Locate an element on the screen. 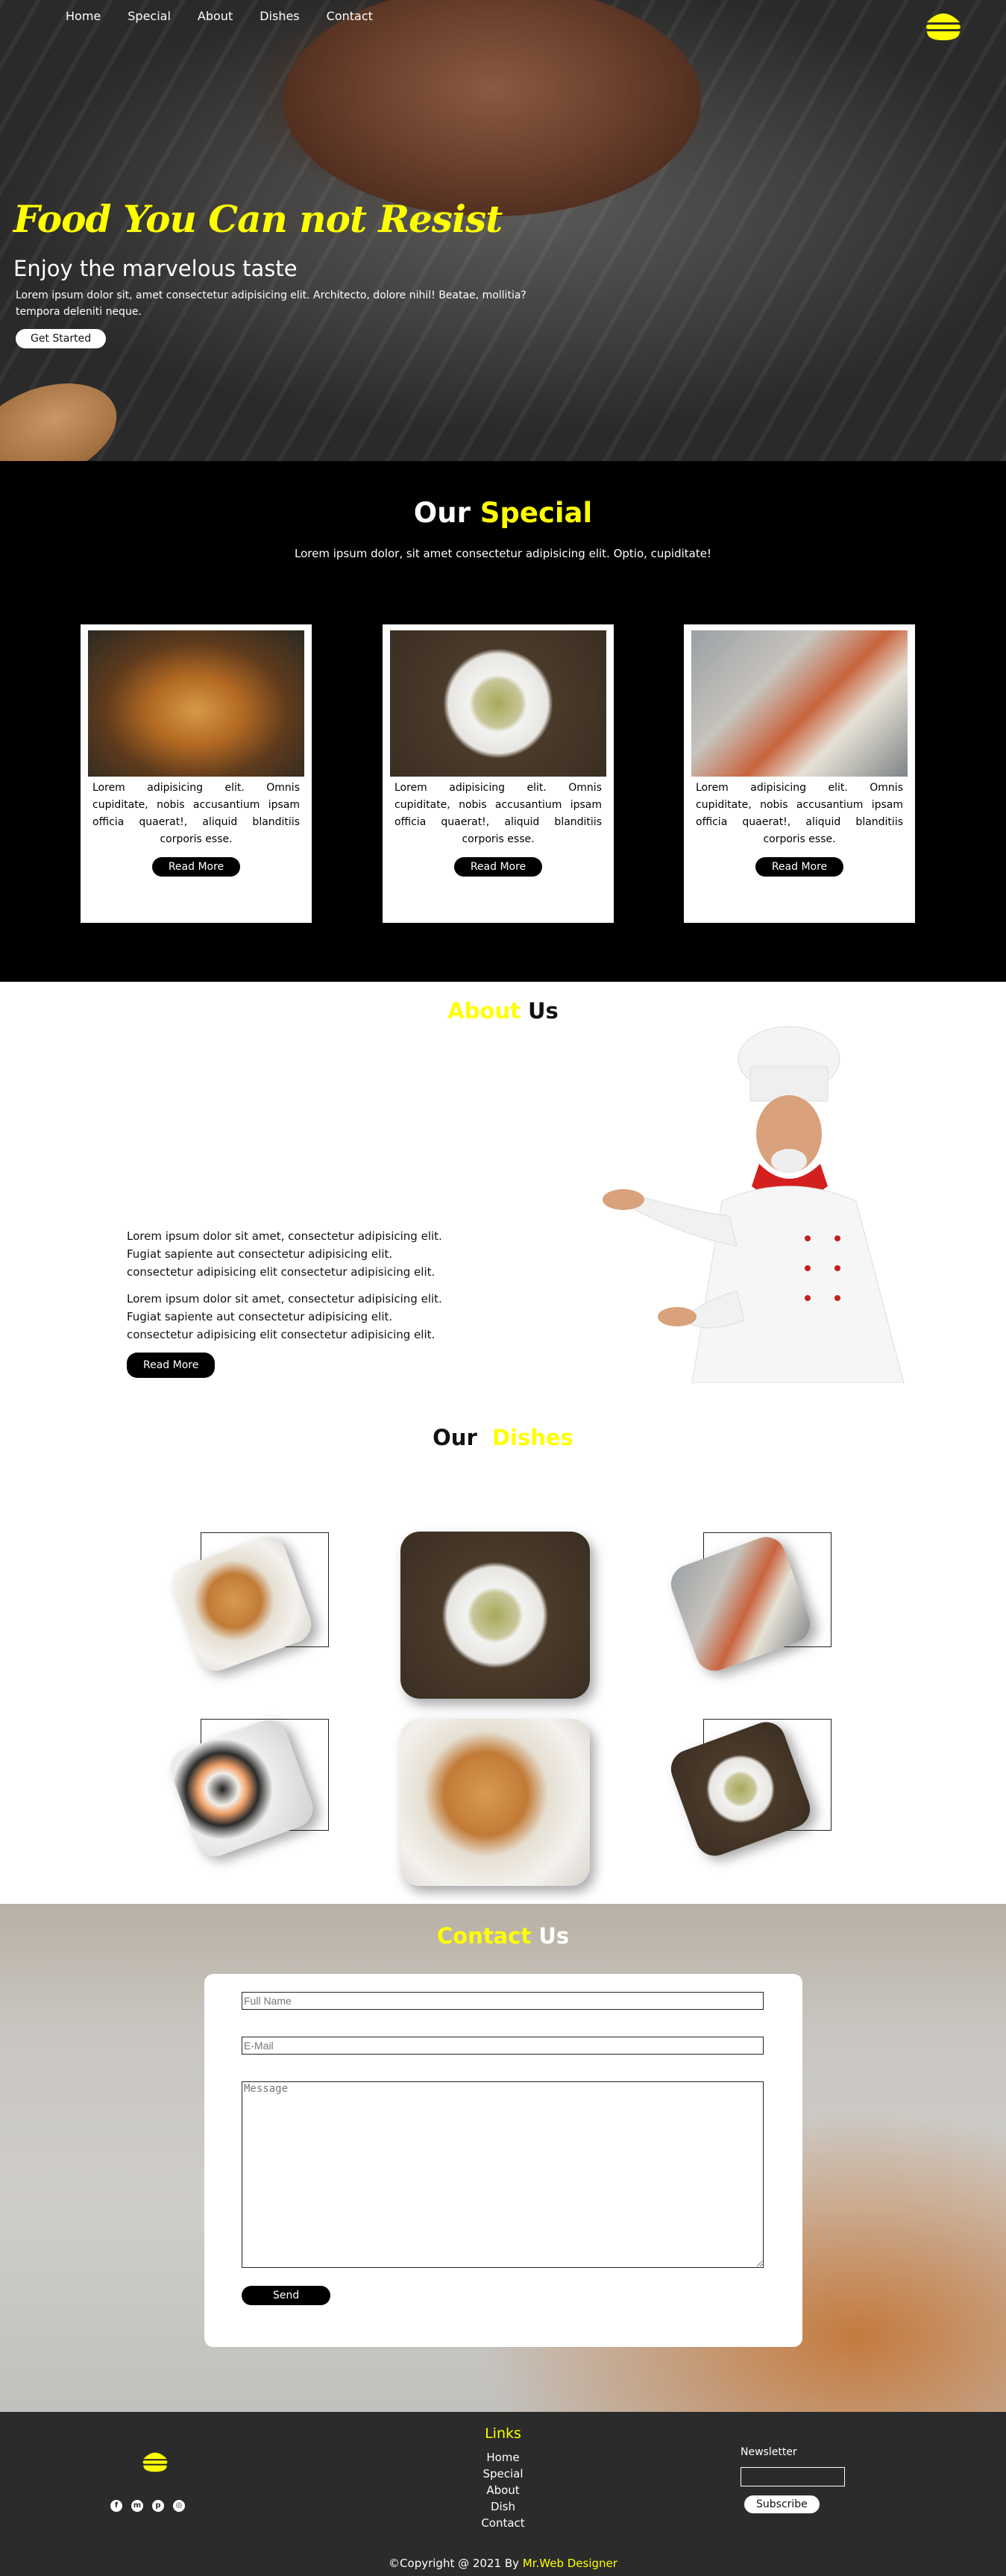 Image resolution: width=1006 pixels, height=2576 pixels. copyright-text: ©Copyright @ 2021 By is located at coordinates (454, 2563).